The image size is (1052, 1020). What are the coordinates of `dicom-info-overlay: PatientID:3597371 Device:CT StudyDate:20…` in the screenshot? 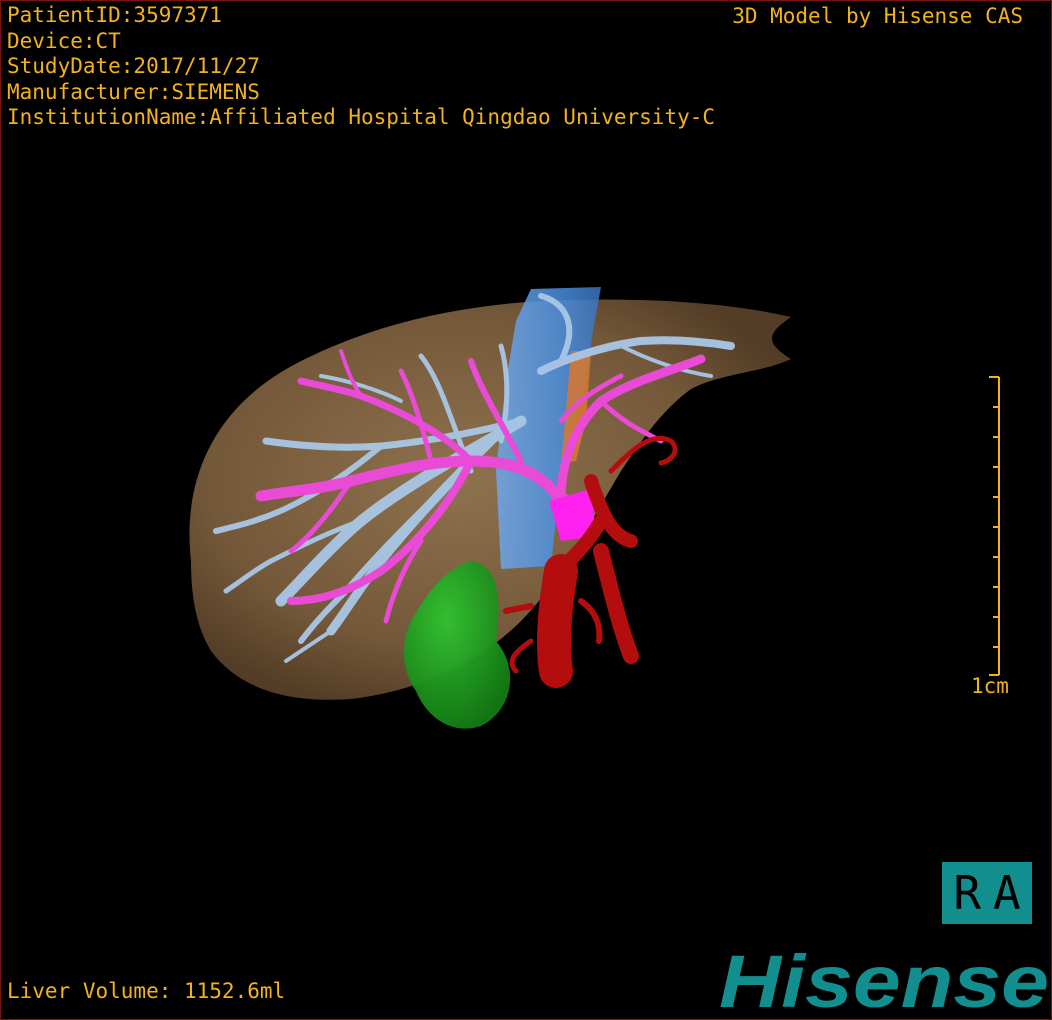 It's located at (361, 67).